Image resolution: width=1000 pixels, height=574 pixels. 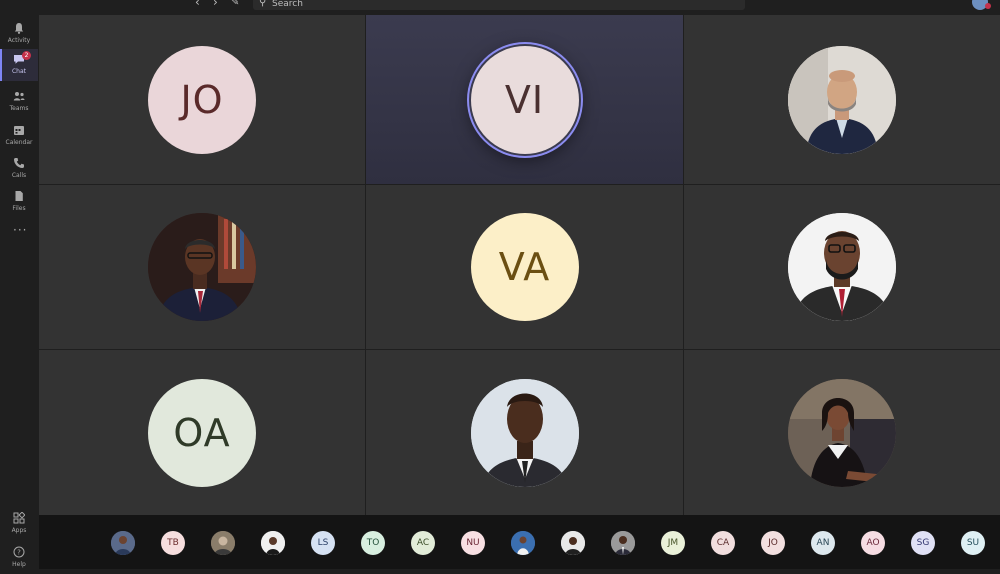 I want to click on roster-initials: NU, so click(x=473, y=543).